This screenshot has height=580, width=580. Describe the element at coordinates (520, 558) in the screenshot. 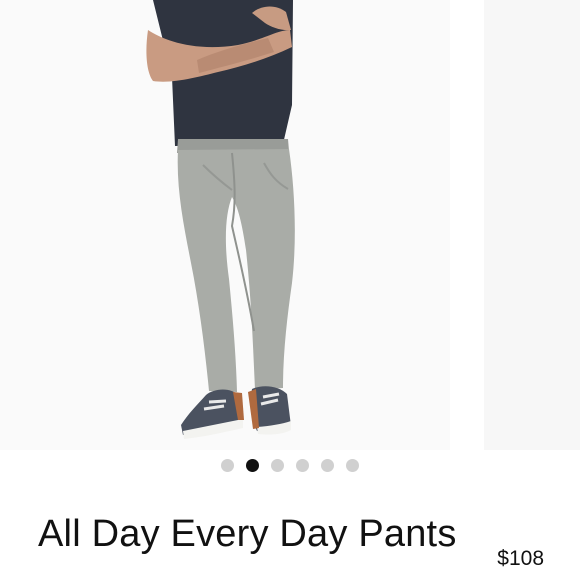

I see `product-price: $108` at that location.